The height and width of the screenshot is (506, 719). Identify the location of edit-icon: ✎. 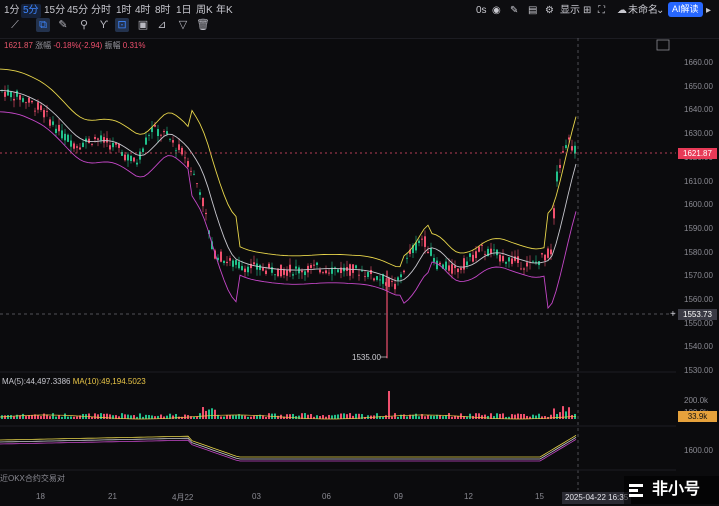
(514, 11).